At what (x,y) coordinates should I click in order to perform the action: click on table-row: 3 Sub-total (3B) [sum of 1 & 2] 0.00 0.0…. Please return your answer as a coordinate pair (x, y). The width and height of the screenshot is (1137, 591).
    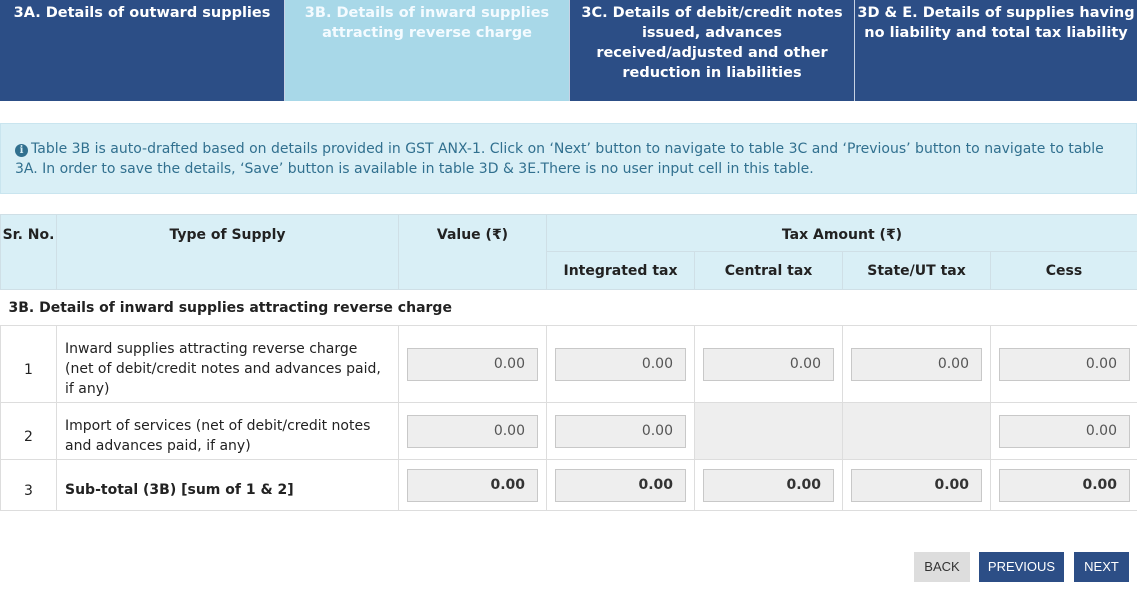
    Looking at the image, I should click on (568, 485).